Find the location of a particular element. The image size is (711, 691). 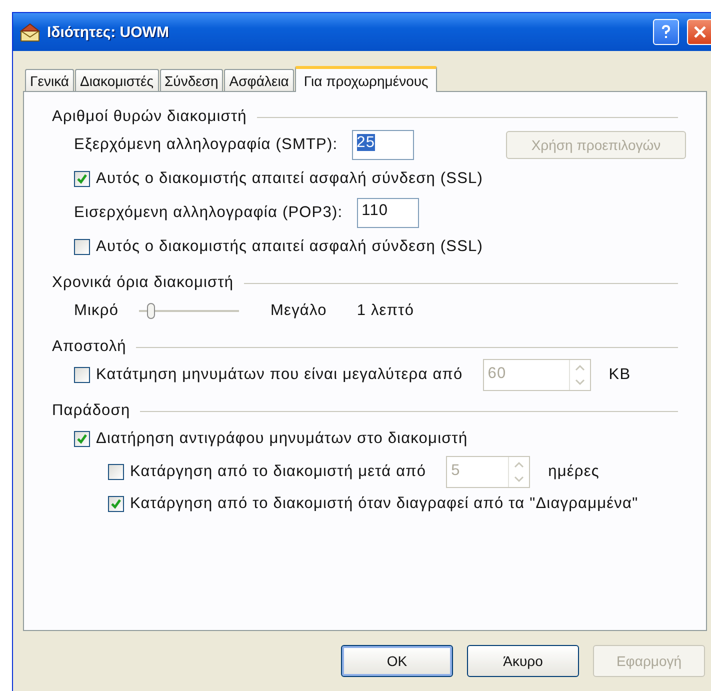

unit-label: ημέρες is located at coordinates (574, 472).